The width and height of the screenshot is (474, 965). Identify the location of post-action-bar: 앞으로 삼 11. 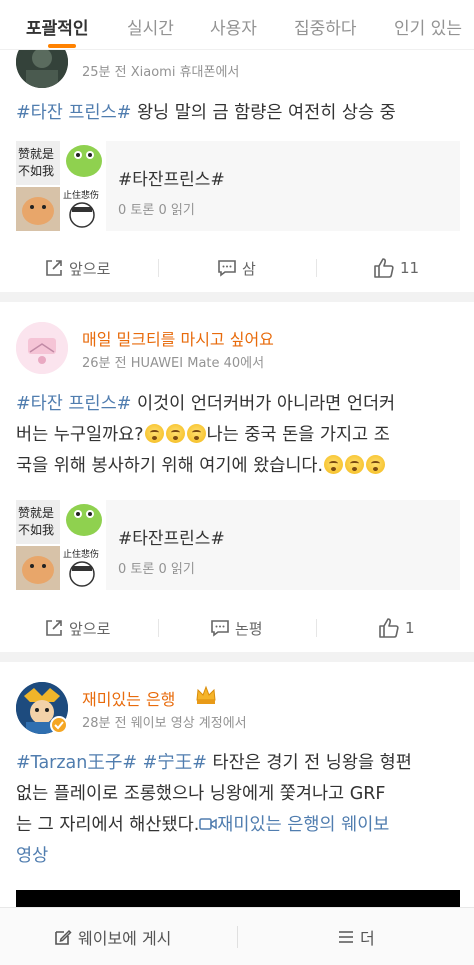
(237, 268).